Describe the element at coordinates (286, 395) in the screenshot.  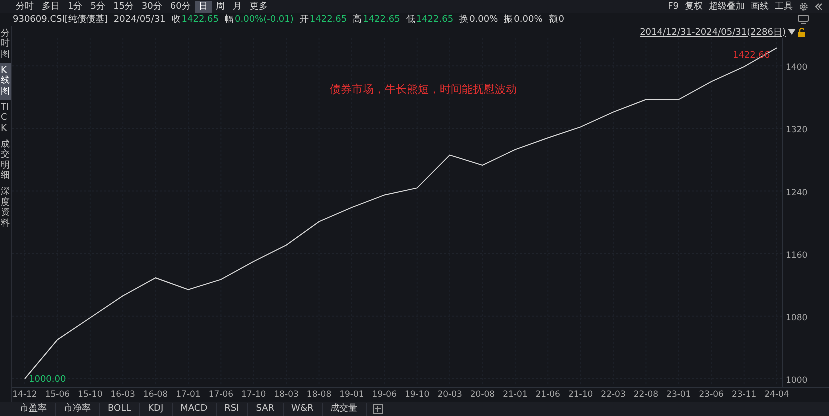
I see `x-axis-label: 18-03` at that location.